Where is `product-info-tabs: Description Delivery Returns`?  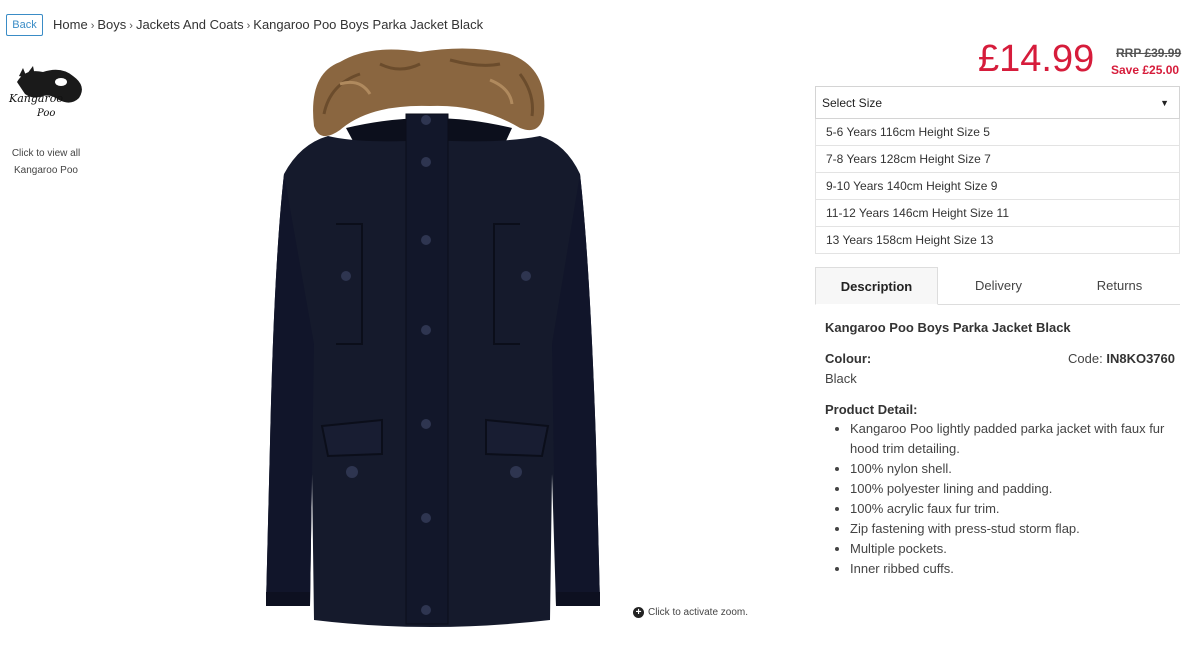 product-info-tabs: Description Delivery Returns is located at coordinates (997, 286).